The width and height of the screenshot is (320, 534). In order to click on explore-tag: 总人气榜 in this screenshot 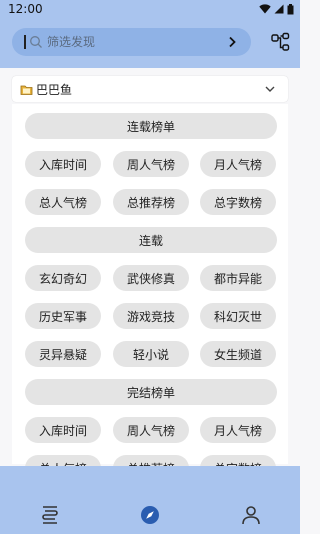, I will do `click(63, 202)`.